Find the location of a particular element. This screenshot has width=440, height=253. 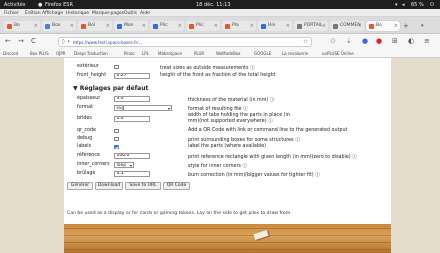

exterieur-checkbox is located at coordinates (116, 66).